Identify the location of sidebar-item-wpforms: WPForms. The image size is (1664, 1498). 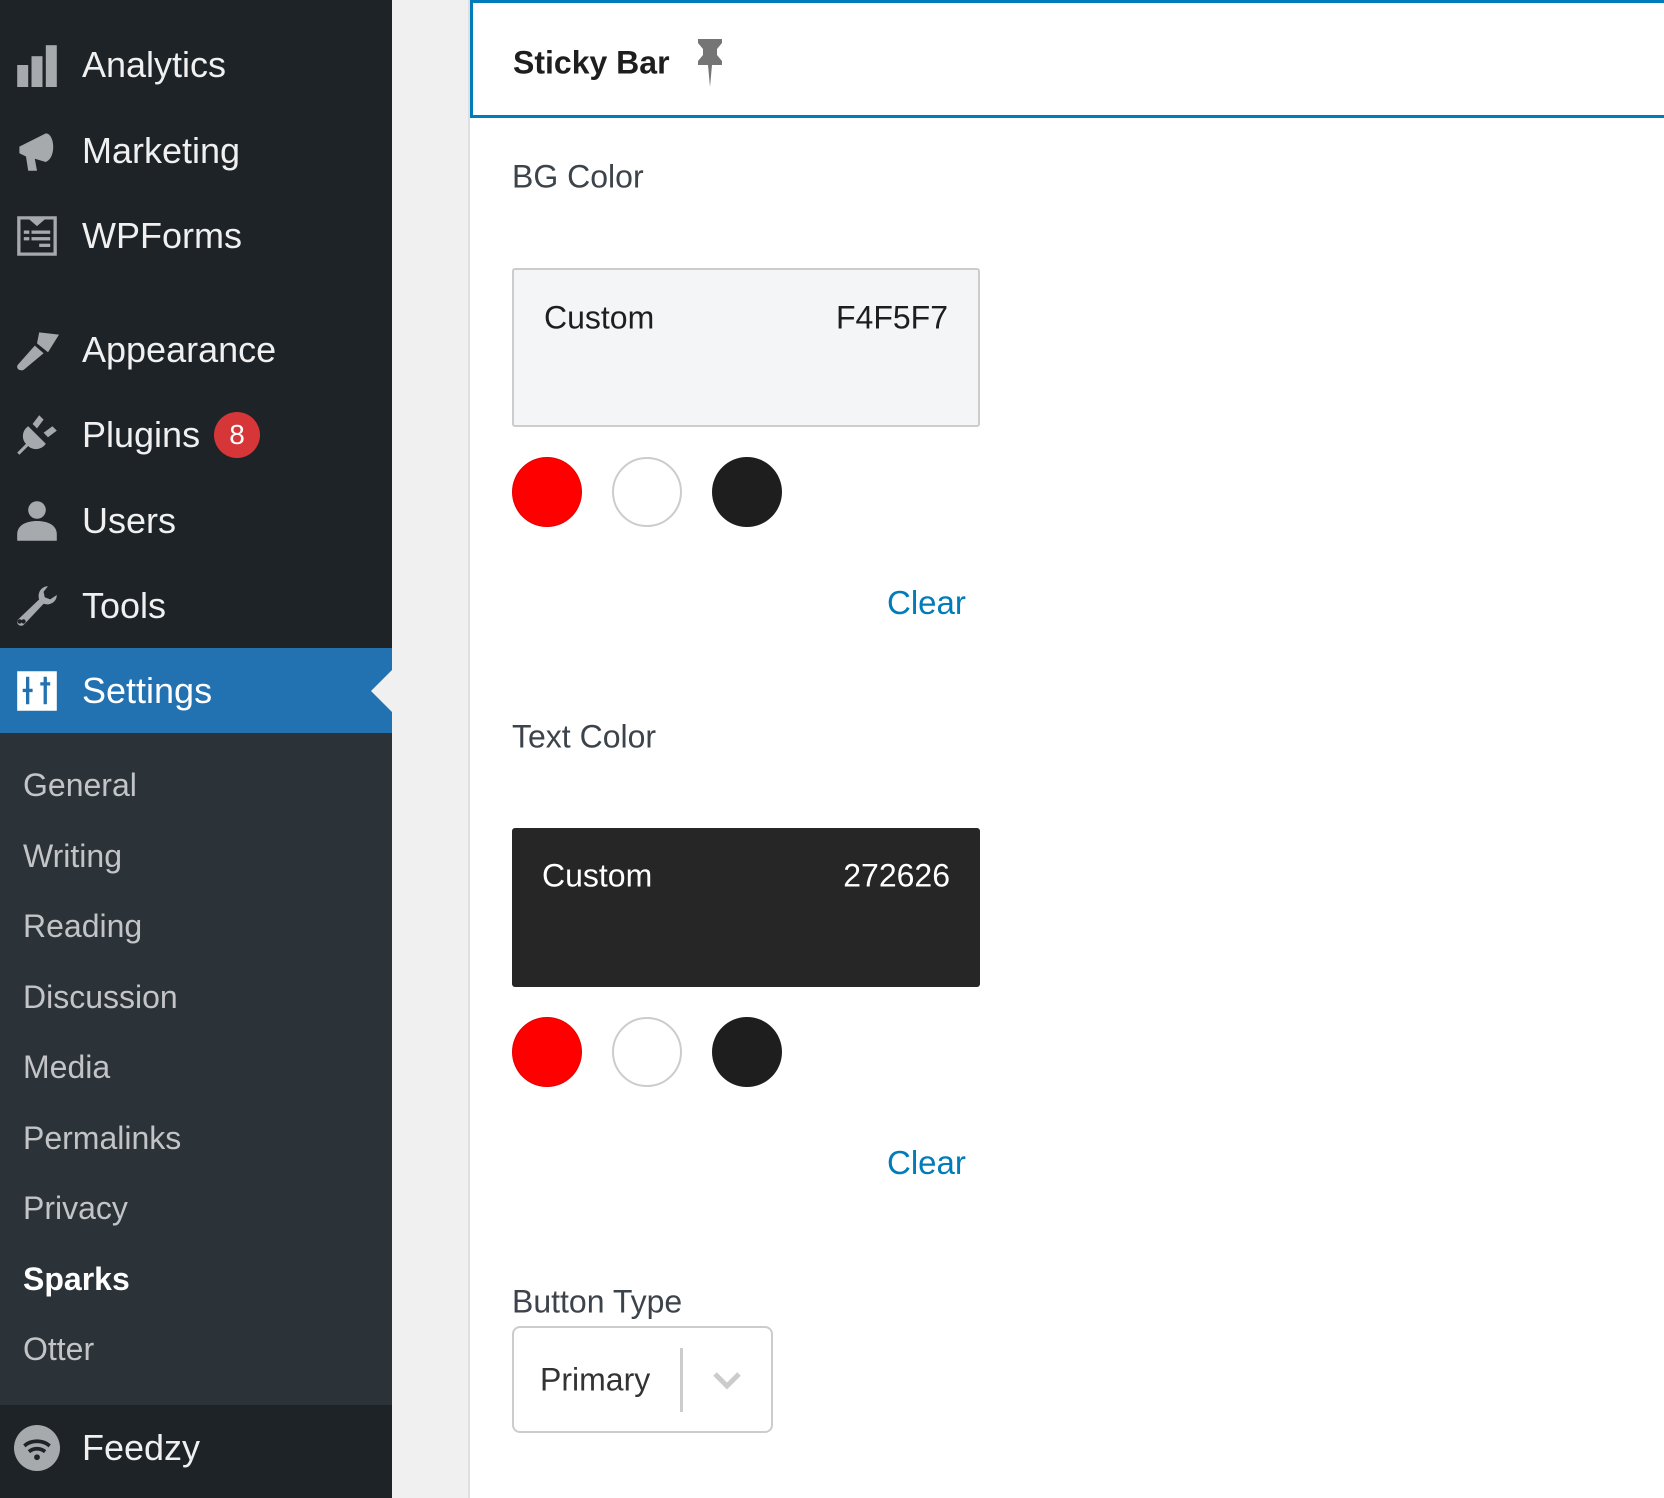
(196, 236).